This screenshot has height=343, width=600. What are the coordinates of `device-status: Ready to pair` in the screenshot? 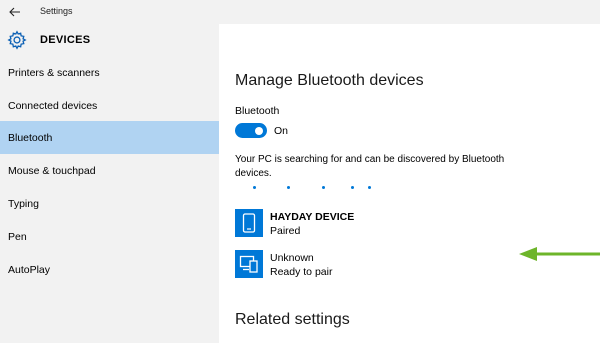 It's located at (301, 272).